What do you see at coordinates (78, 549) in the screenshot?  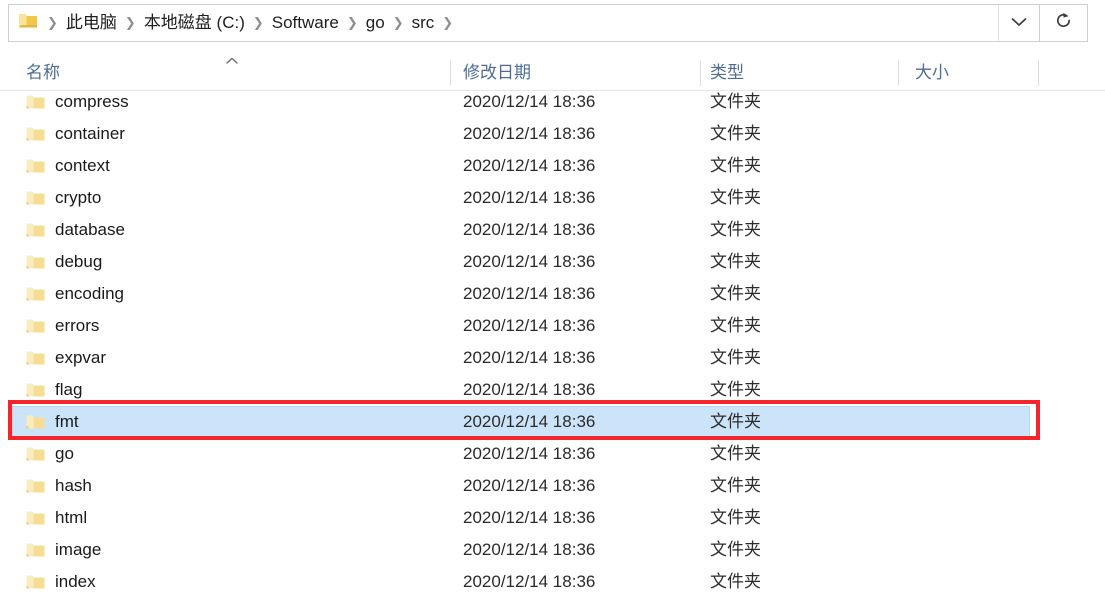 I see `file-name-label: image` at bounding box center [78, 549].